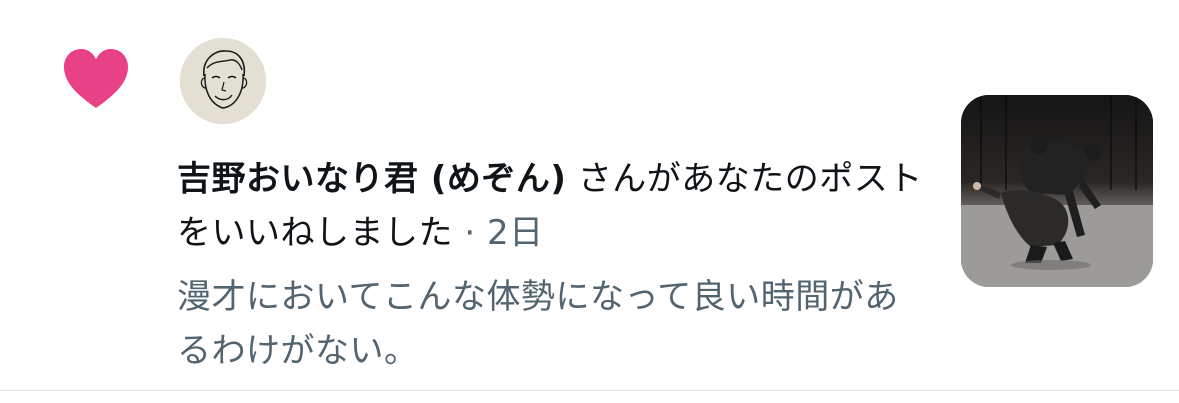 This screenshot has height=403, width=1179. What do you see at coordinates (515, 233) in the screenshot?
I see `timestamp: 2日` at bounding box center [515, 233].